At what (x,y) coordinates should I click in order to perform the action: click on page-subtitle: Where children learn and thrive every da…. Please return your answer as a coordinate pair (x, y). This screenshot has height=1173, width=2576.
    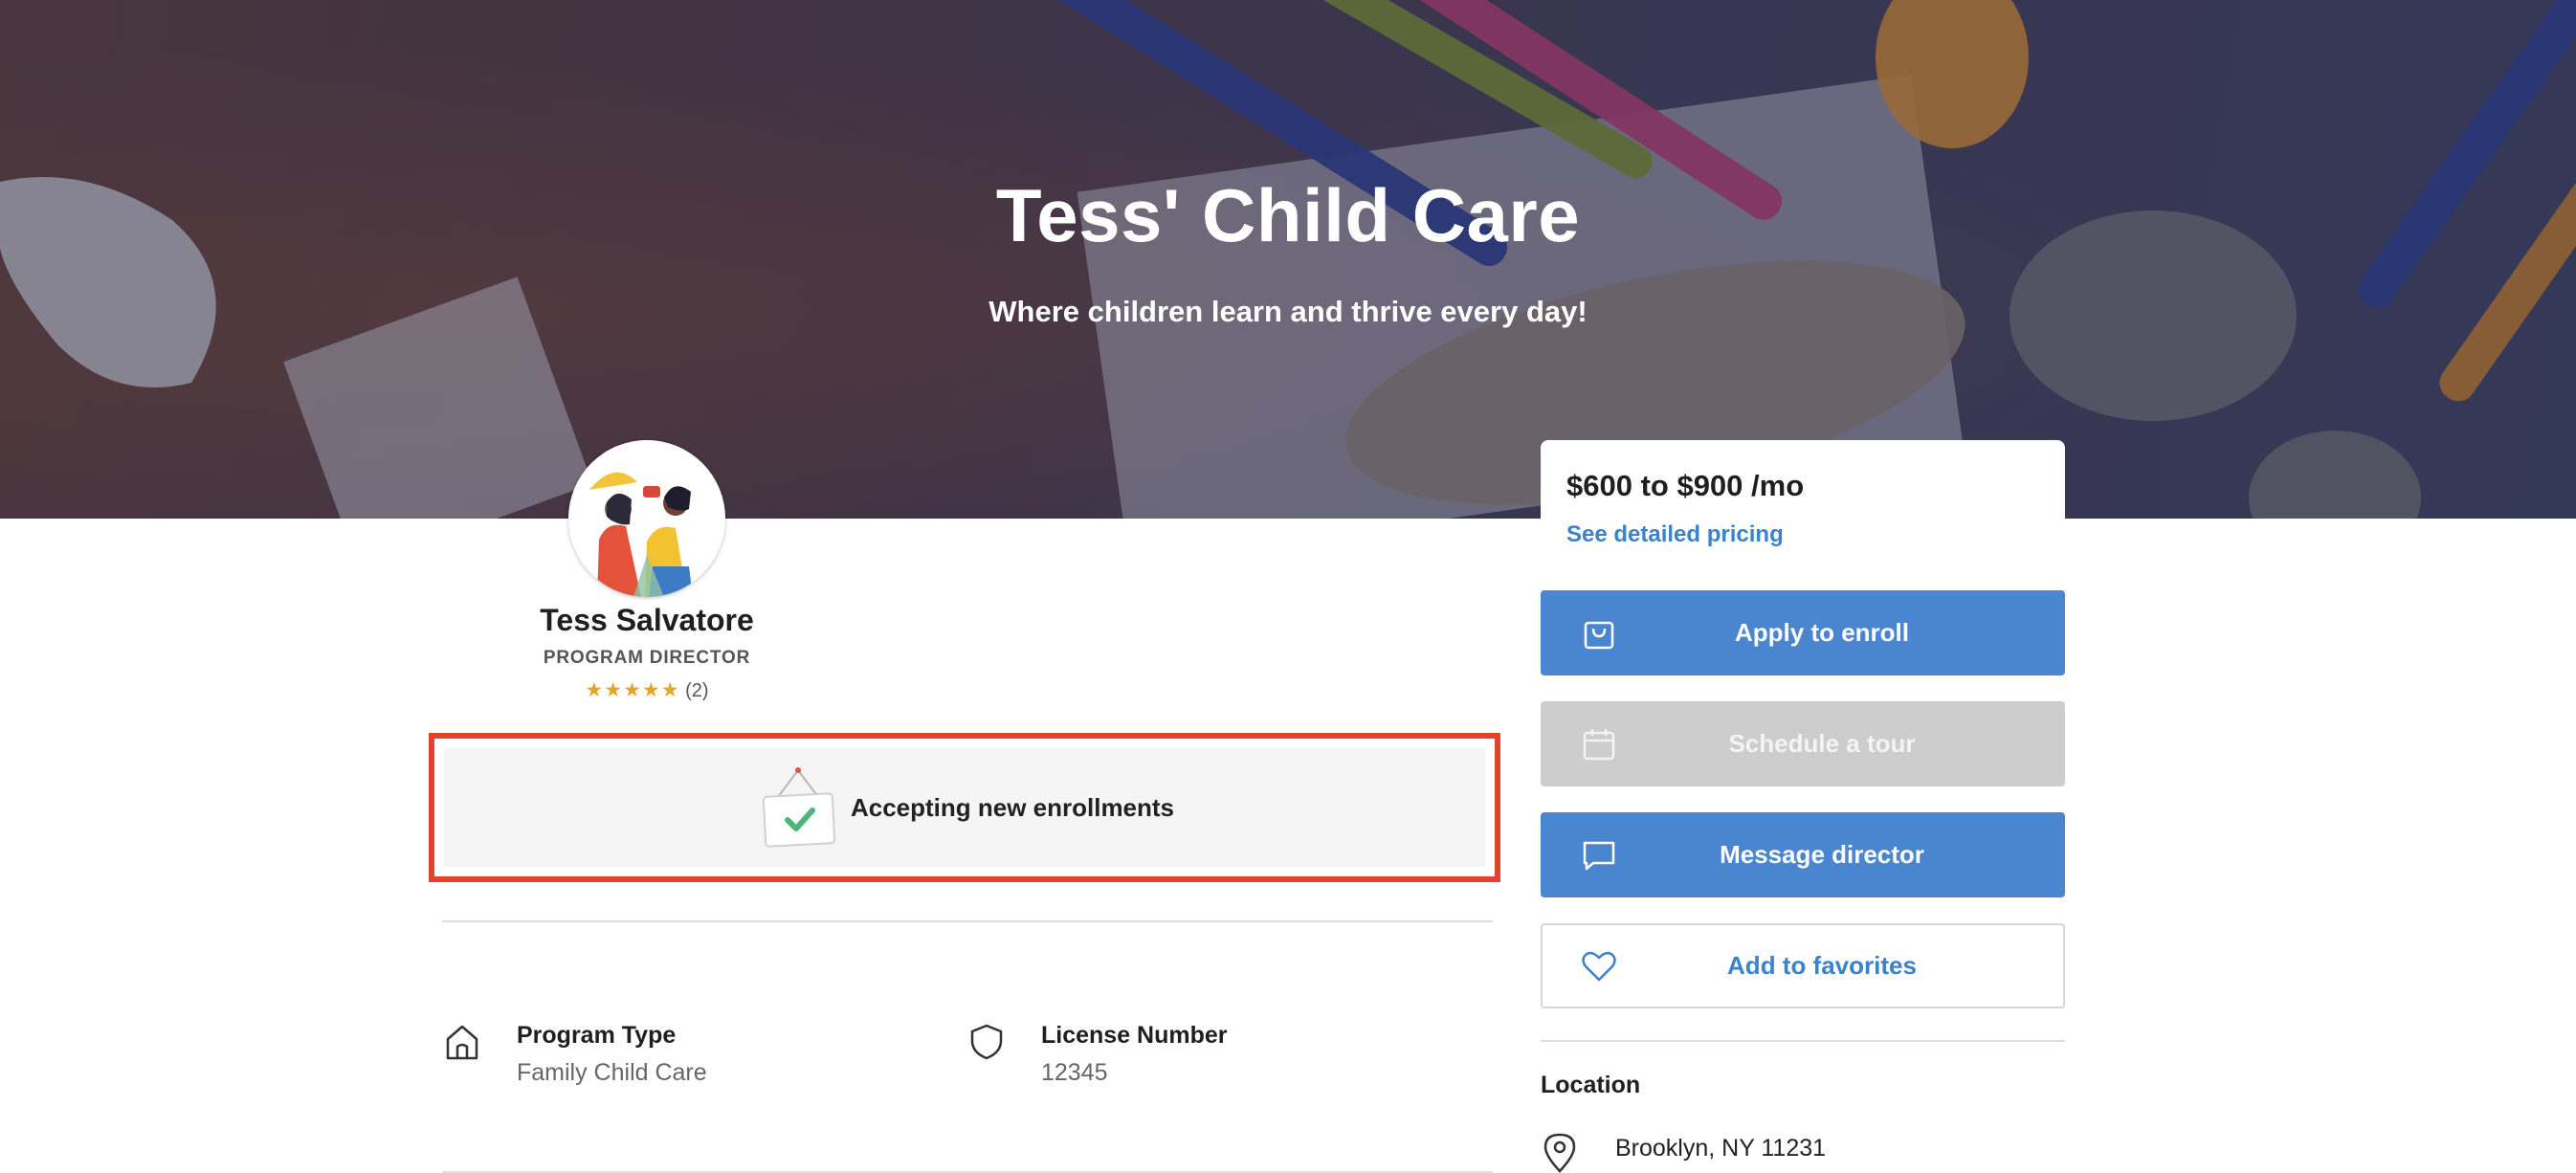
    Looking at the image, I should click on (1288, 311).